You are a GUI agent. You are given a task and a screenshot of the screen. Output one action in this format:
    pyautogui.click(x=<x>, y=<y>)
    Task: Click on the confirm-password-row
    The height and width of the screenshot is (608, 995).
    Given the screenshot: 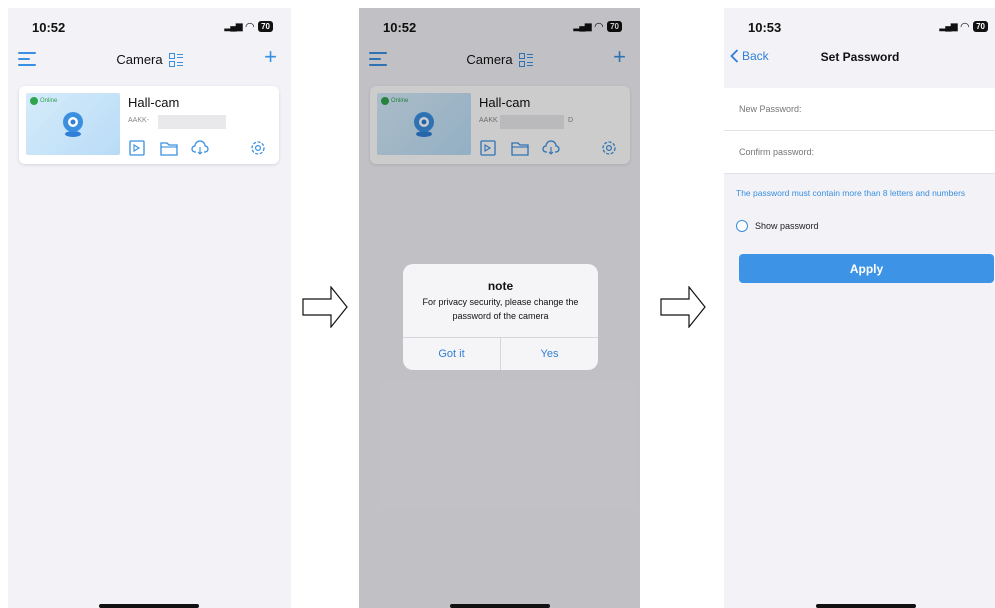 What is the action you would take?
    pyautogui.click(x=859, y=152)
    